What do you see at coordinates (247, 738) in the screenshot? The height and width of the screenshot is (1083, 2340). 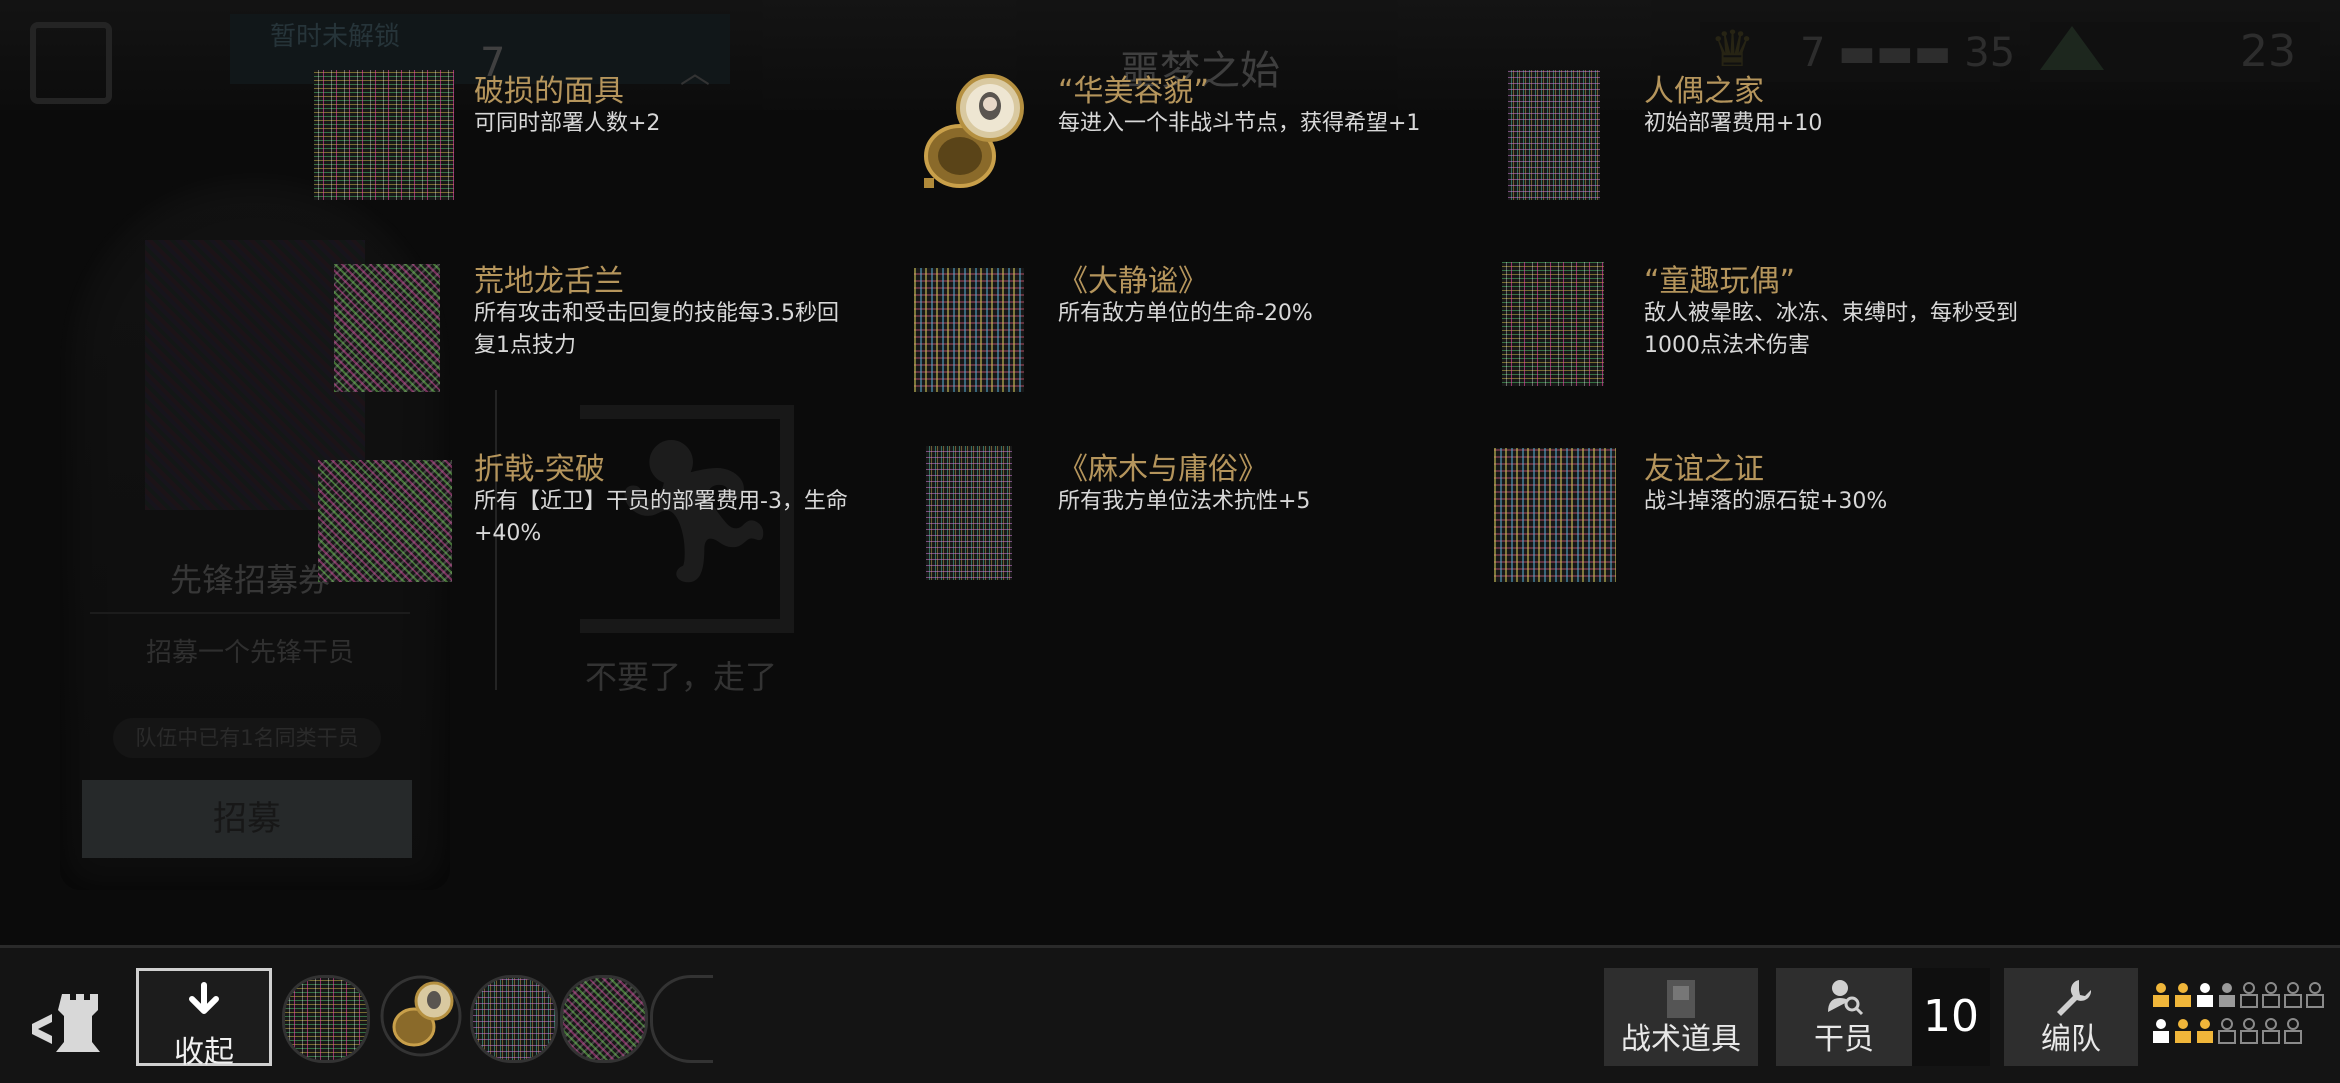 I see `recruit-card-note: 队伍中已有1名同类干员` at bounding box center [247, 738].